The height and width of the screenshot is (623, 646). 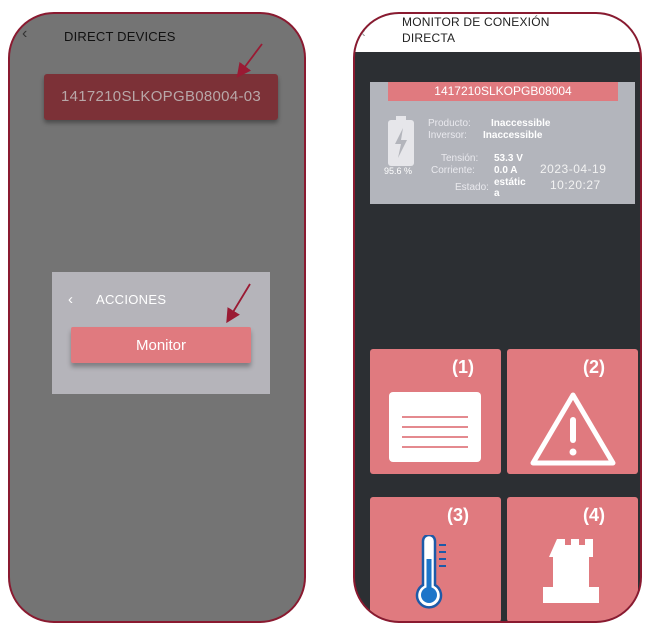 What do you see at coordinates (238, 303) in the screenshot?
I see `arrow-to-monitor-button` at bounding box center [238, 303].